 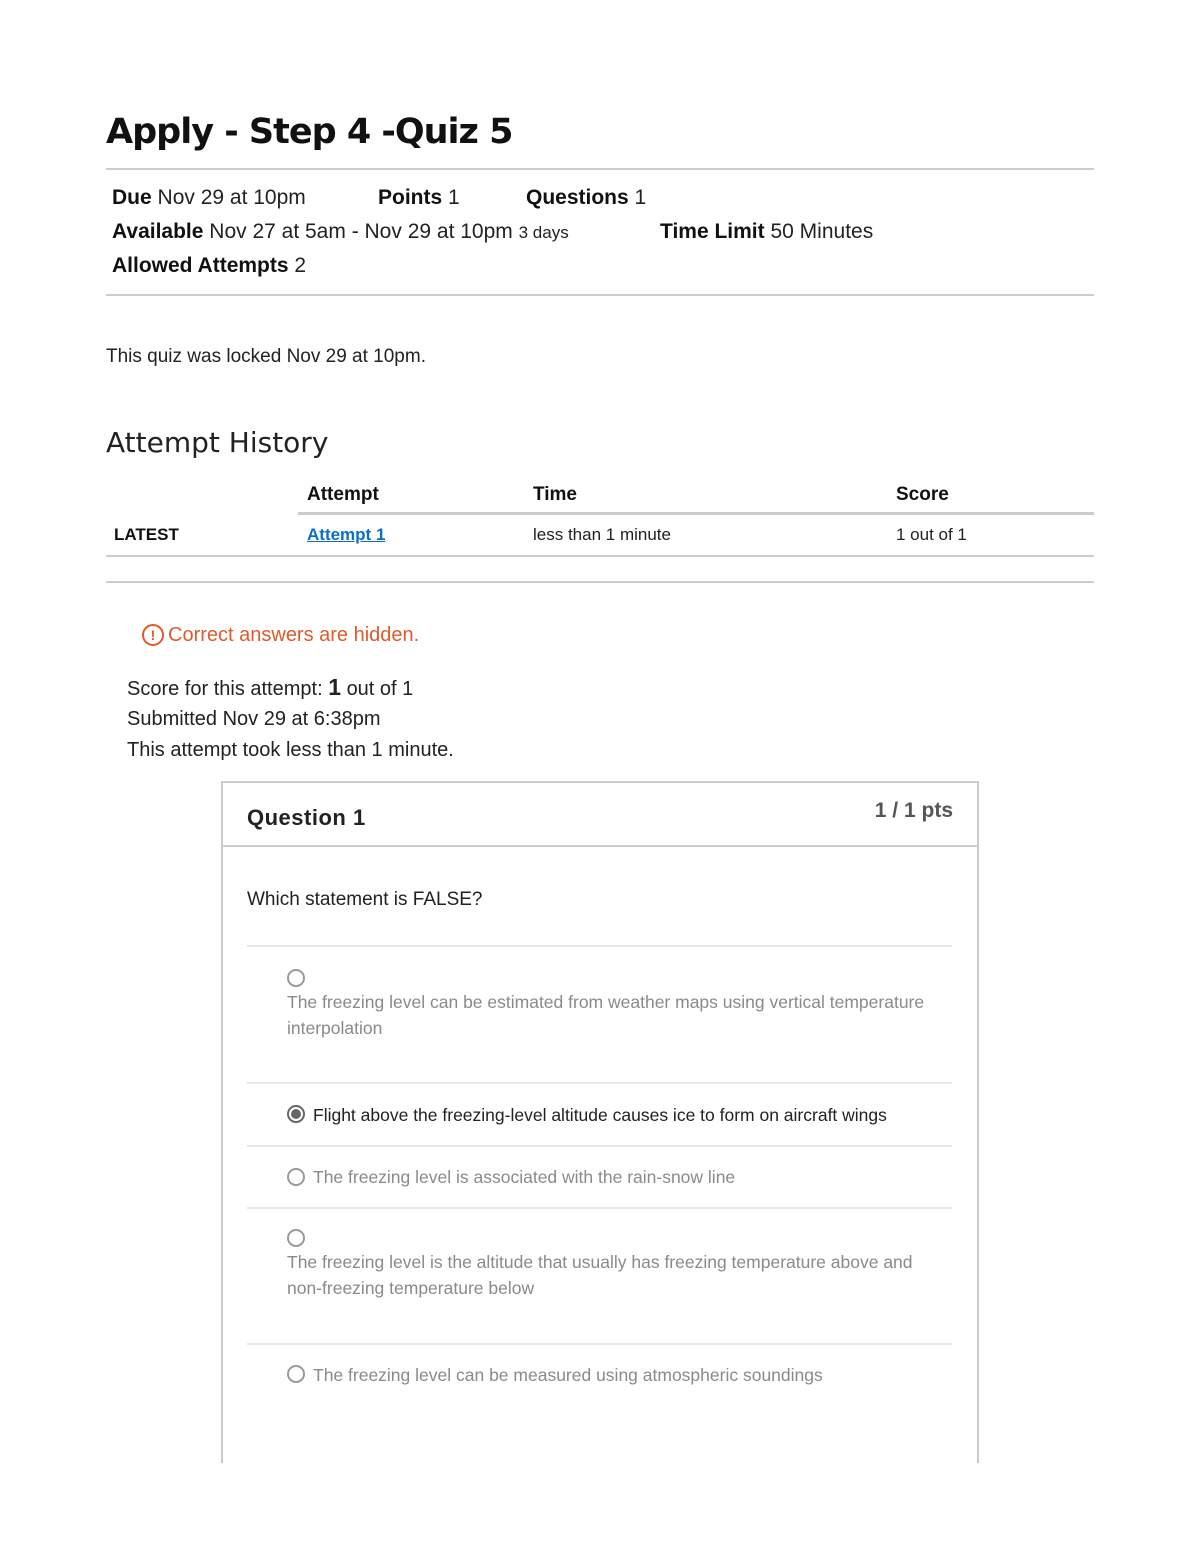 I want to click on allowed-attempts-info: Allowed Attempts 2, so click(x=209, y=266).